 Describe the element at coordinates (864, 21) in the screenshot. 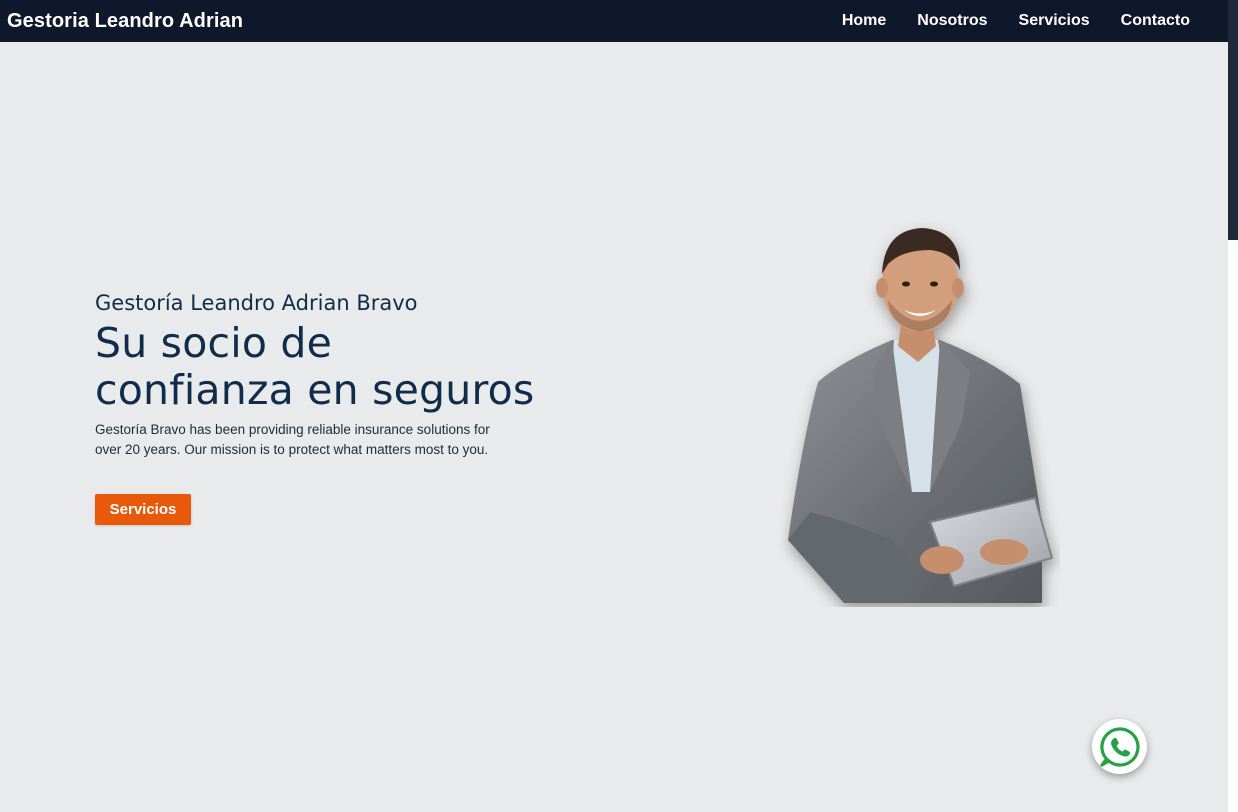

I see `nav-link-home: Home` at that location.